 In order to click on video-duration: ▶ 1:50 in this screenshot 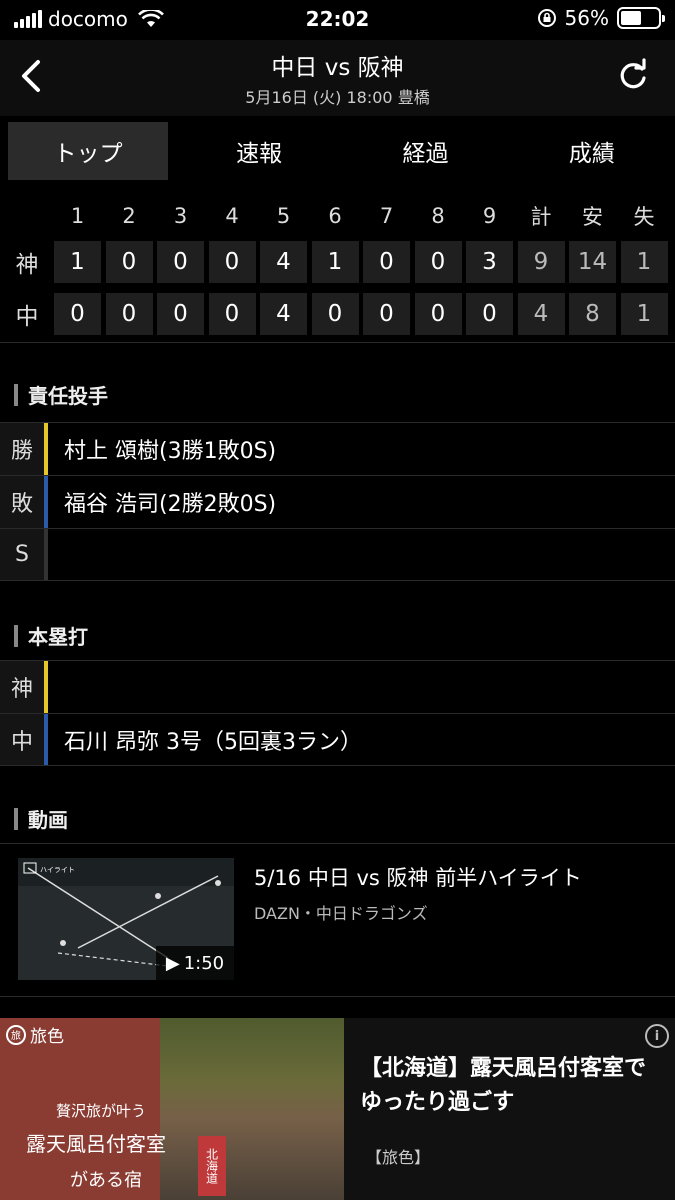, I will do `click(195, 963)`.